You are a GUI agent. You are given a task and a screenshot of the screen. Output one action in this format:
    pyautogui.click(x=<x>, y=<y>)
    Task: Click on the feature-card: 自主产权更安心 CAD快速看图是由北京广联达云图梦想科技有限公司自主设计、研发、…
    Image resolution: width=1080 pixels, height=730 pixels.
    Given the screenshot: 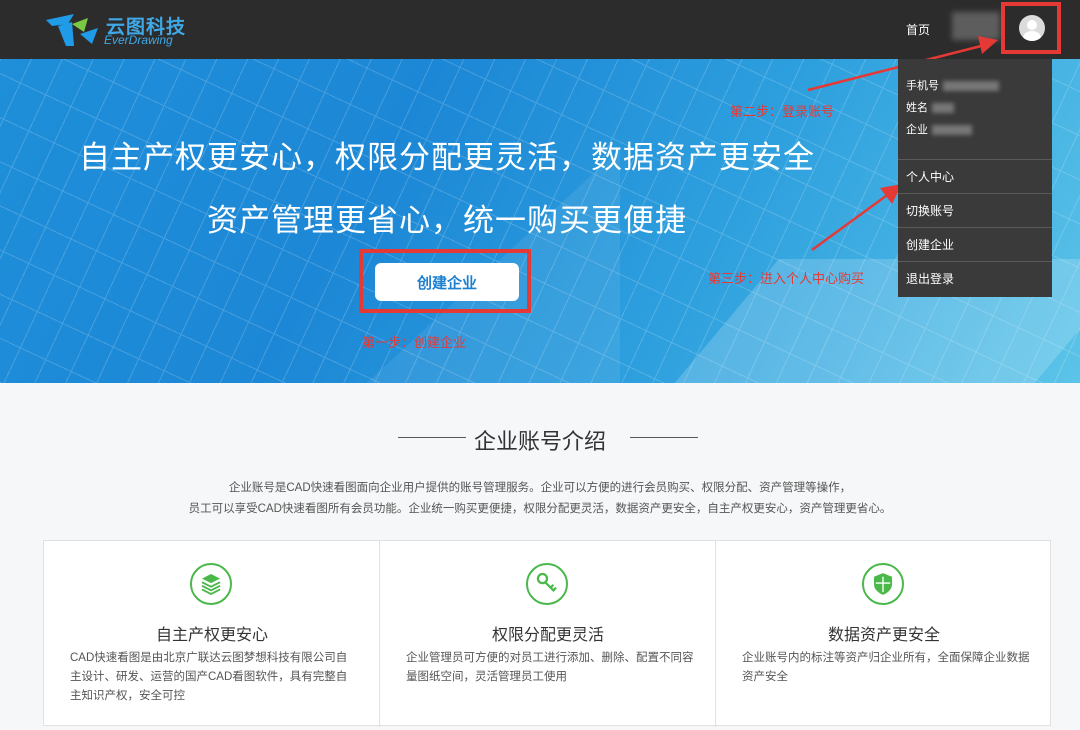 What is the action you would take?
    pyautogui.click(x=212, y=634)
    